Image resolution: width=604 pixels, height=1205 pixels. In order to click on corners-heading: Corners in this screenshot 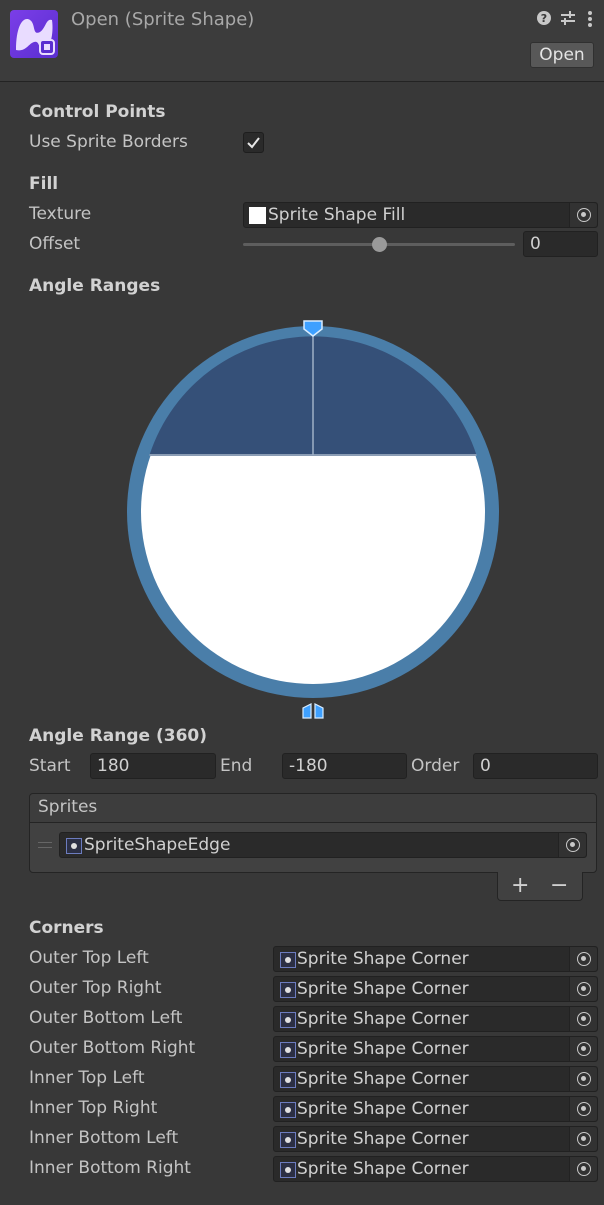, I will do `click(66, 928)`.